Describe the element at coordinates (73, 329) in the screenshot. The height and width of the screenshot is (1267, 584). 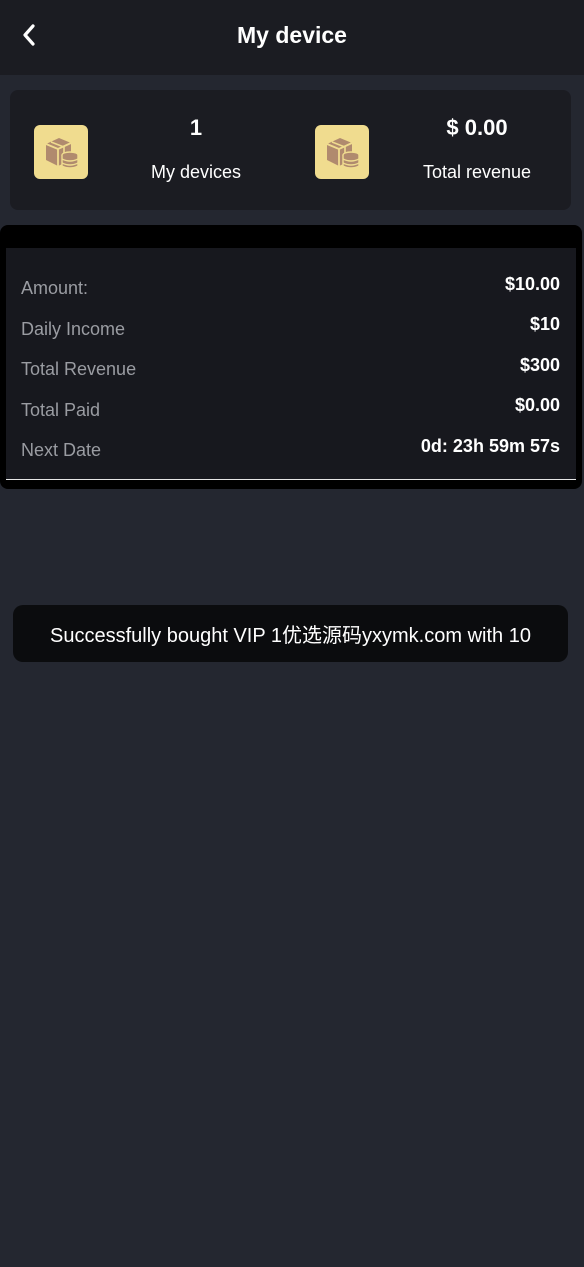
I see `daily-income-label: Daily Income` at that location.